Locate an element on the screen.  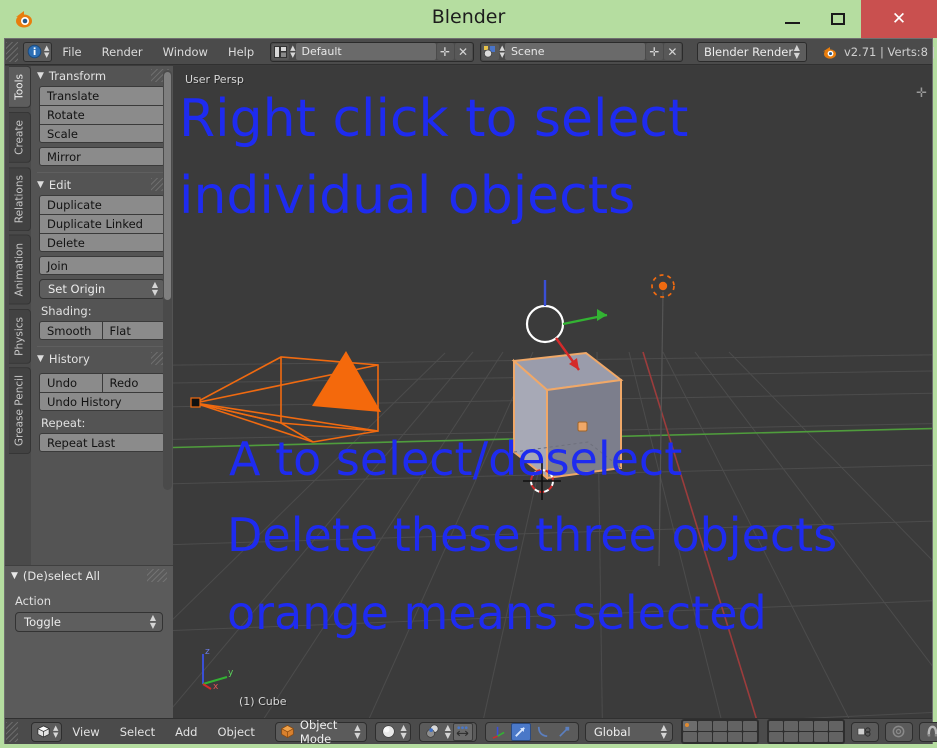
scene-value: Scene is located at coordinates (574, 51).